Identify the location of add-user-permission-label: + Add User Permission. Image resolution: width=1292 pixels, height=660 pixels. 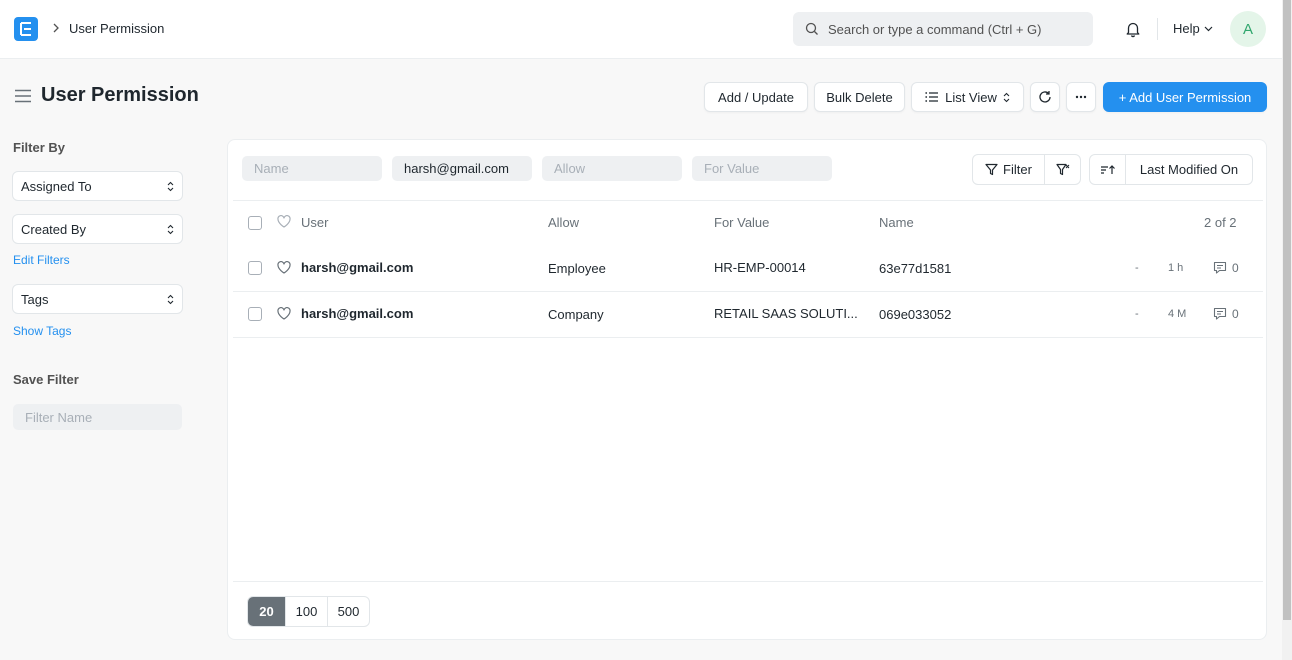
(1185, 97).